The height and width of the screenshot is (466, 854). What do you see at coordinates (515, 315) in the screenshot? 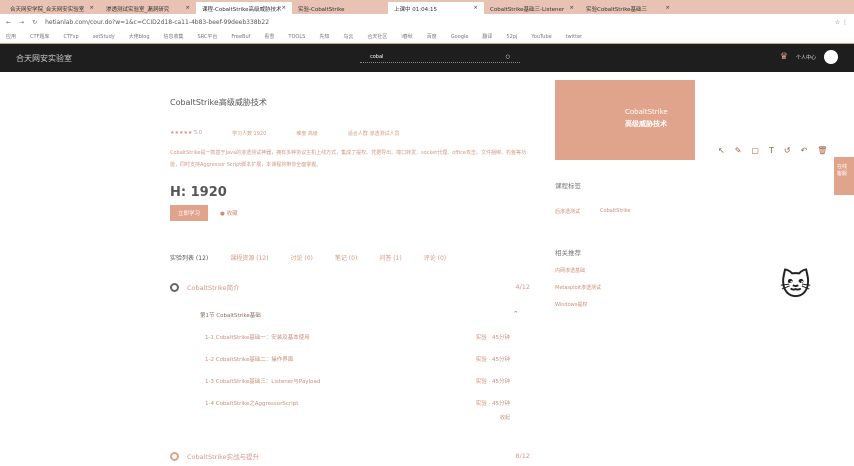
I see `chevron-up-icon: ^` at bounding box center [515, 315].